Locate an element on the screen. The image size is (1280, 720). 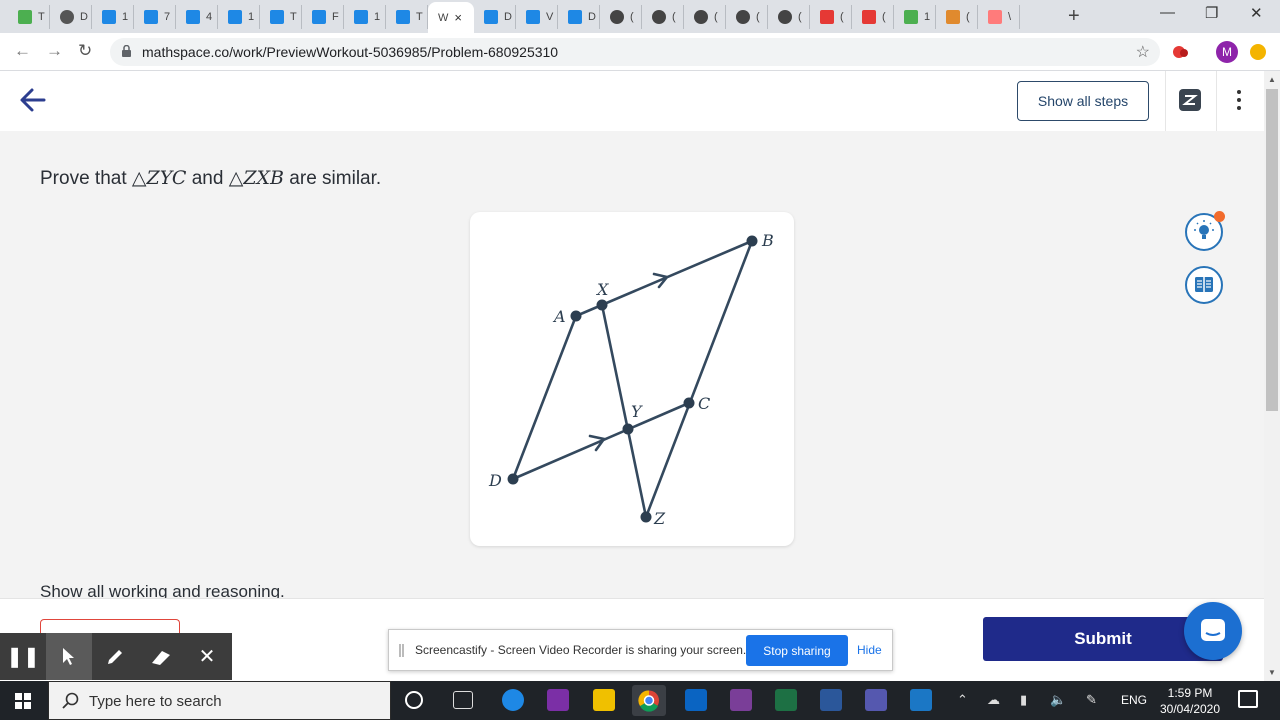
pen-icon is located at coordinates (115, 656).